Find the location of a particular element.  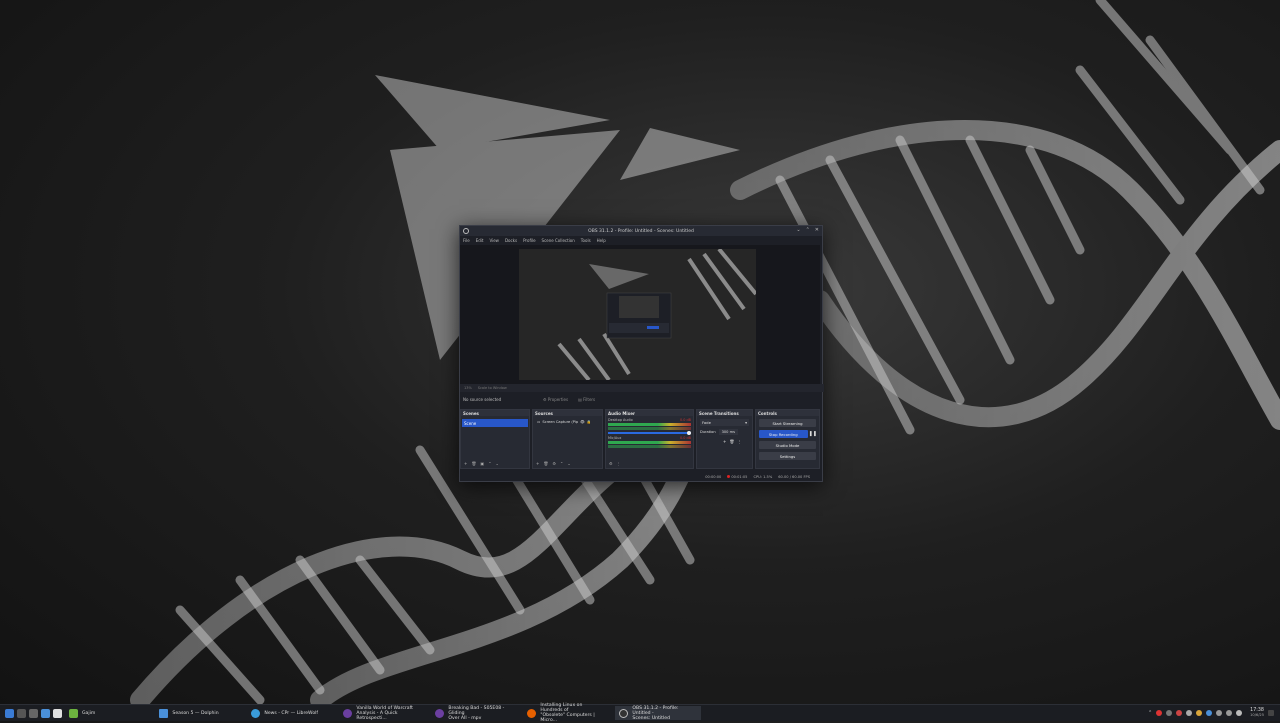

obs-icon is located at coordinates (624, 713).